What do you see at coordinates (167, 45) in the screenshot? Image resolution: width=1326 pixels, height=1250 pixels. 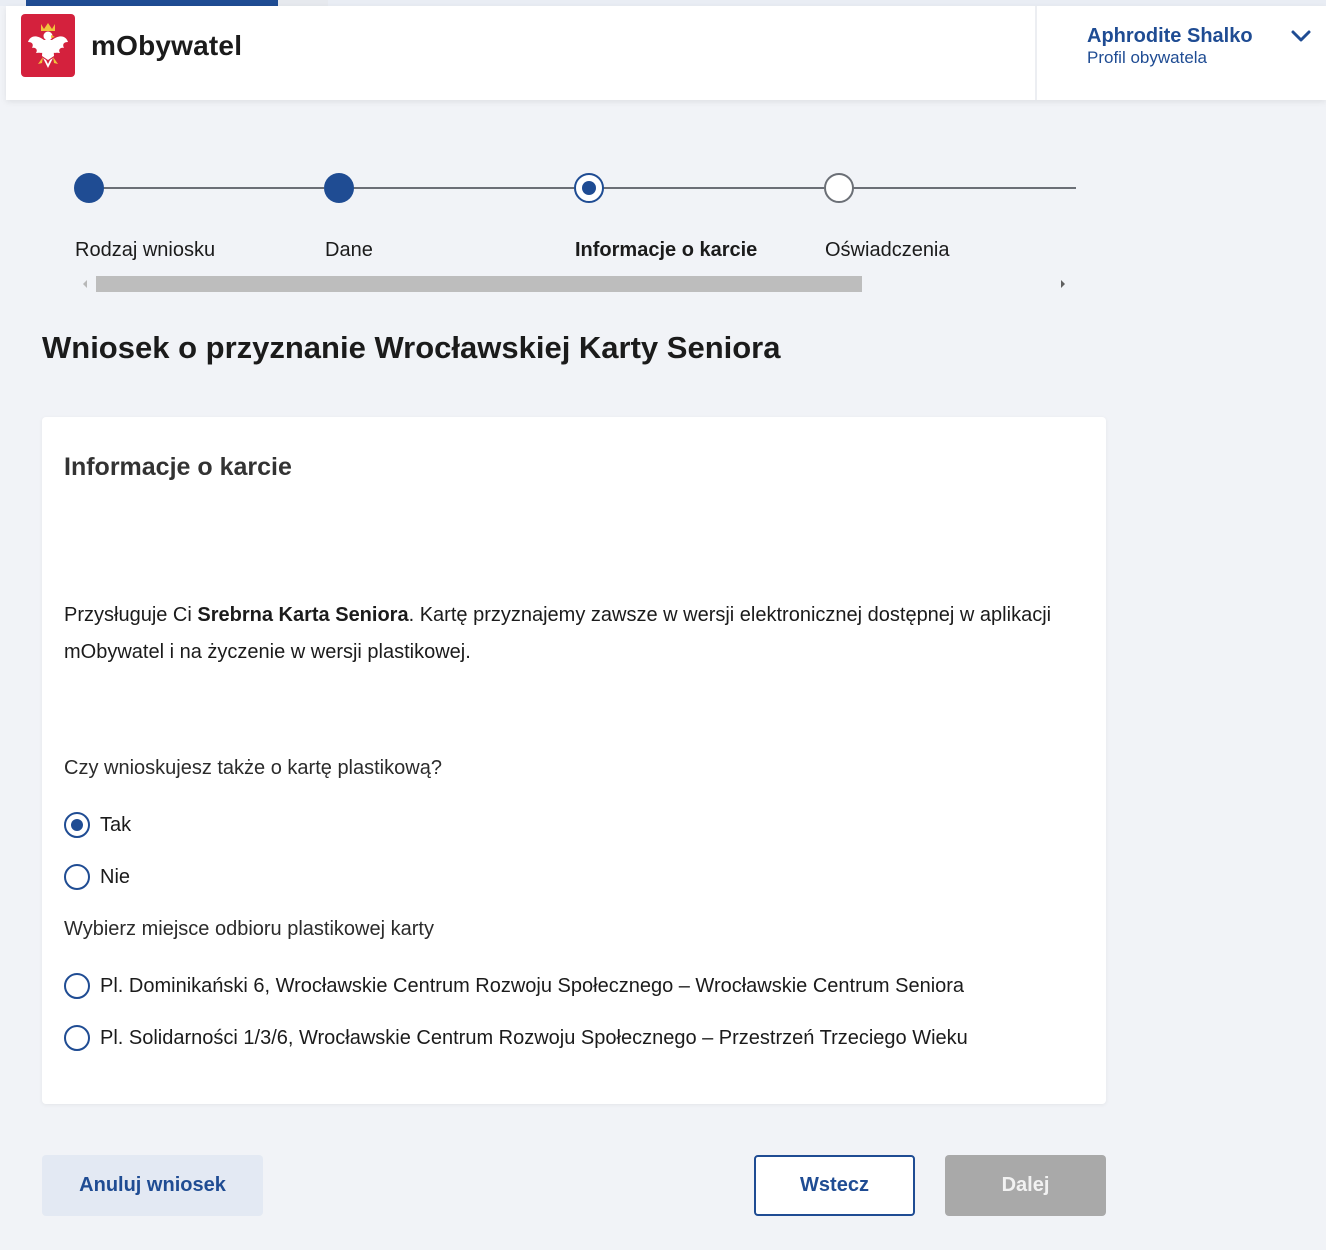 I see `app-title: mObywatel` at bounding box center [167, 45].